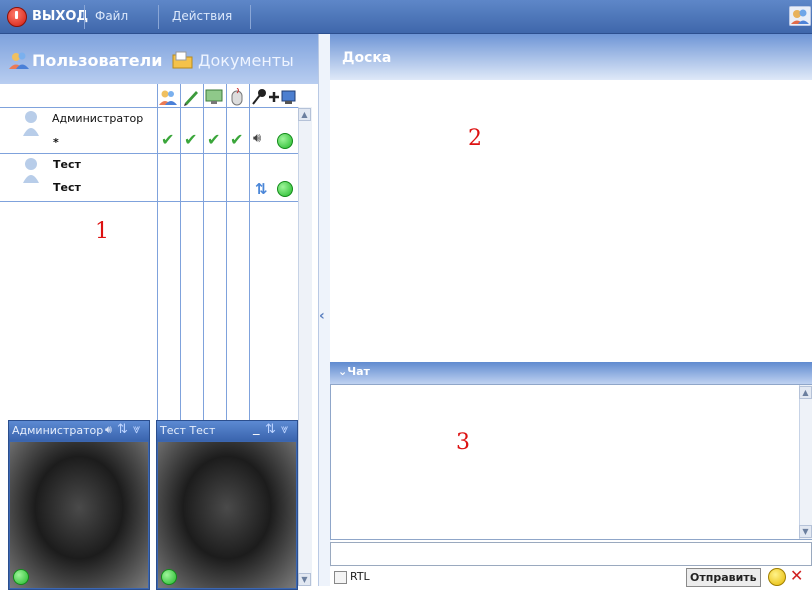  What do you see at coordinates (367, 58) in the screenshot?
I see `board-title: Доска` at bounding box center [367, 58].